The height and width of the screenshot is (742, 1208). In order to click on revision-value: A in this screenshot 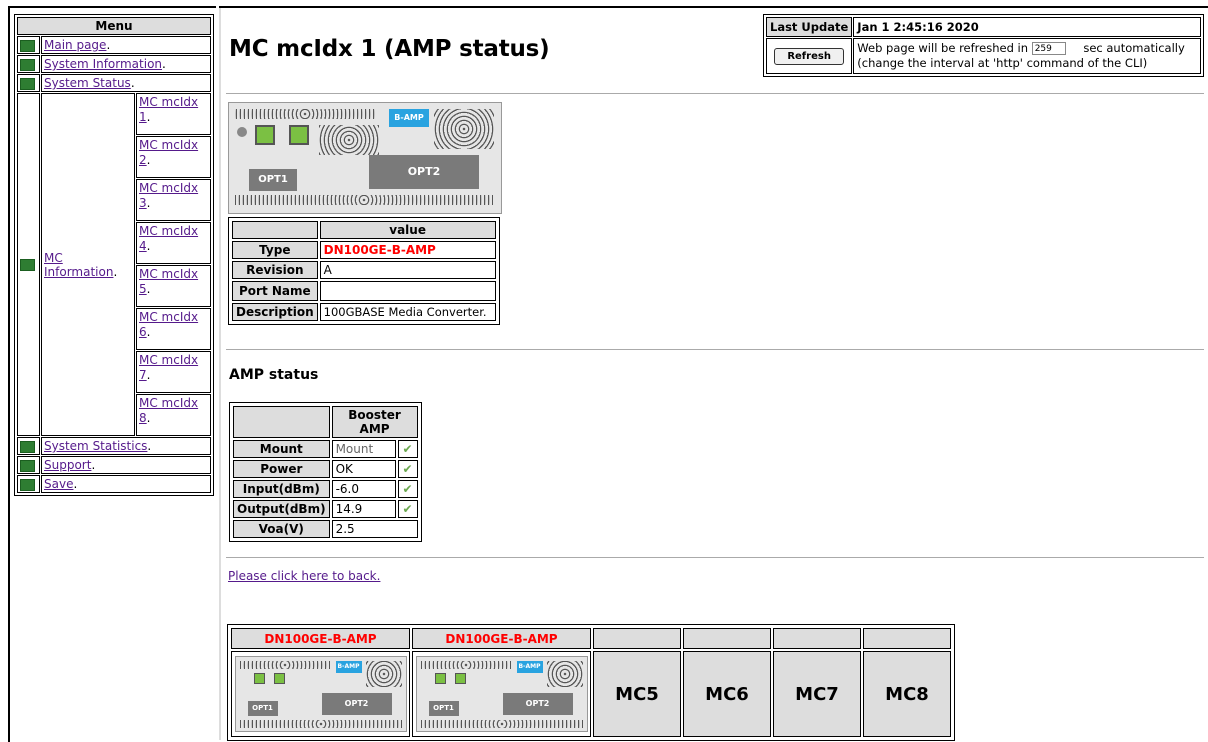, I will do `click(407, 270)`.